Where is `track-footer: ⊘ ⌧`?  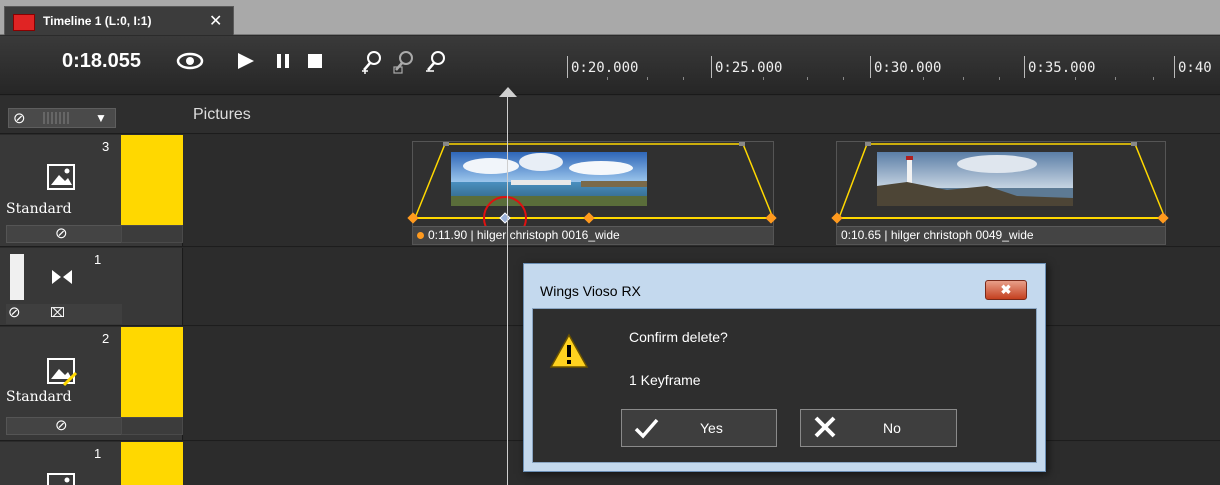
track-footer: ⊘ ⌧ is located at coordinates (64, 314).